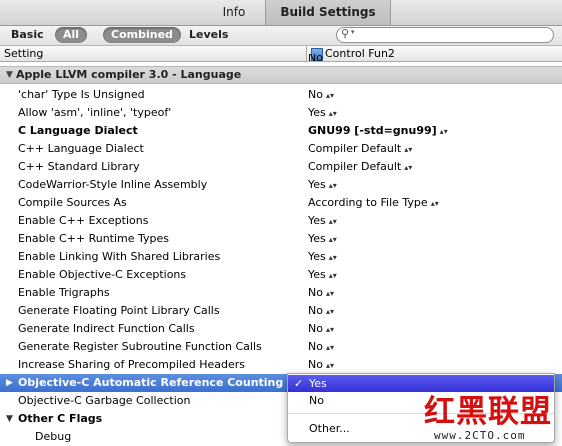 Image resolution: width=562 pixels, height=446 pixels. Describe the element at coordinates (353, 32) in the screenshot. I see `chevron-down-icon: ▾` at that location.